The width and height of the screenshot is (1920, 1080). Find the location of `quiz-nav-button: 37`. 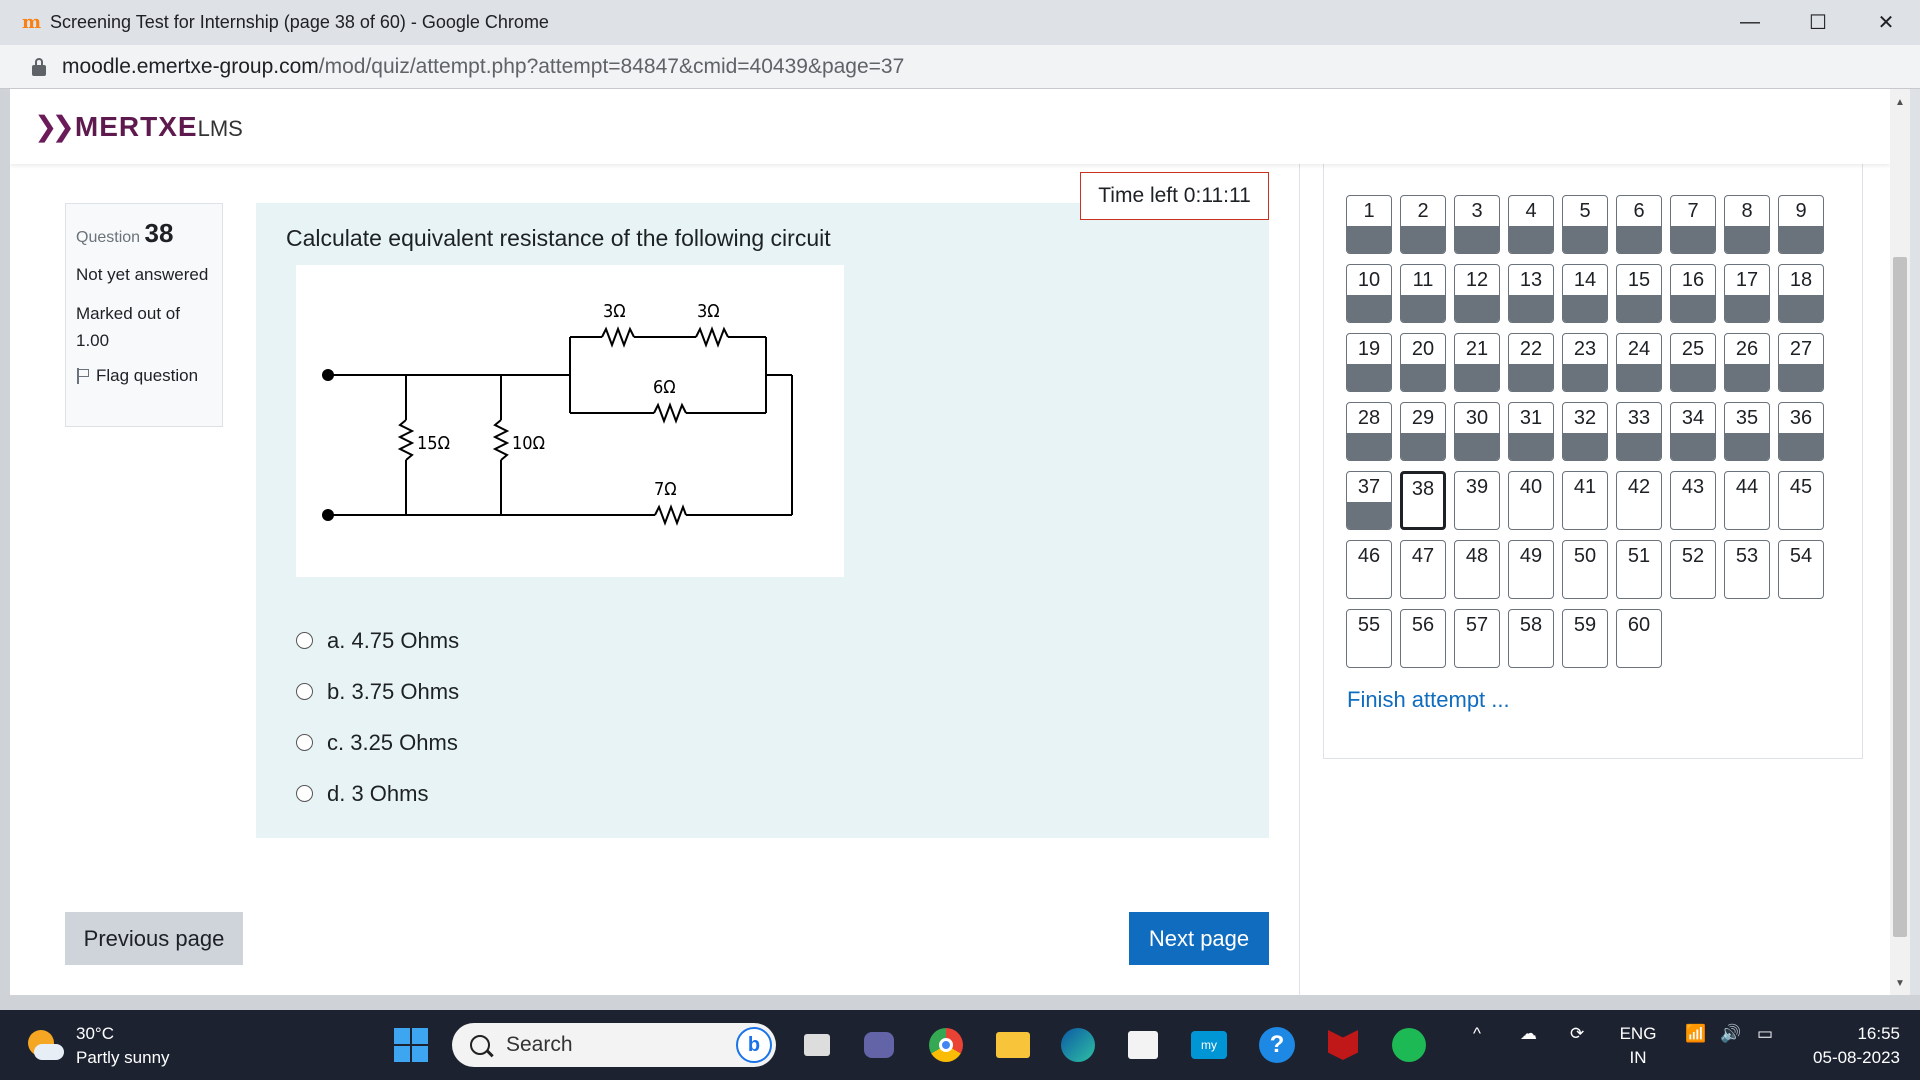

quiz-nav-button: 37 is located at coordinates (1369, 500).